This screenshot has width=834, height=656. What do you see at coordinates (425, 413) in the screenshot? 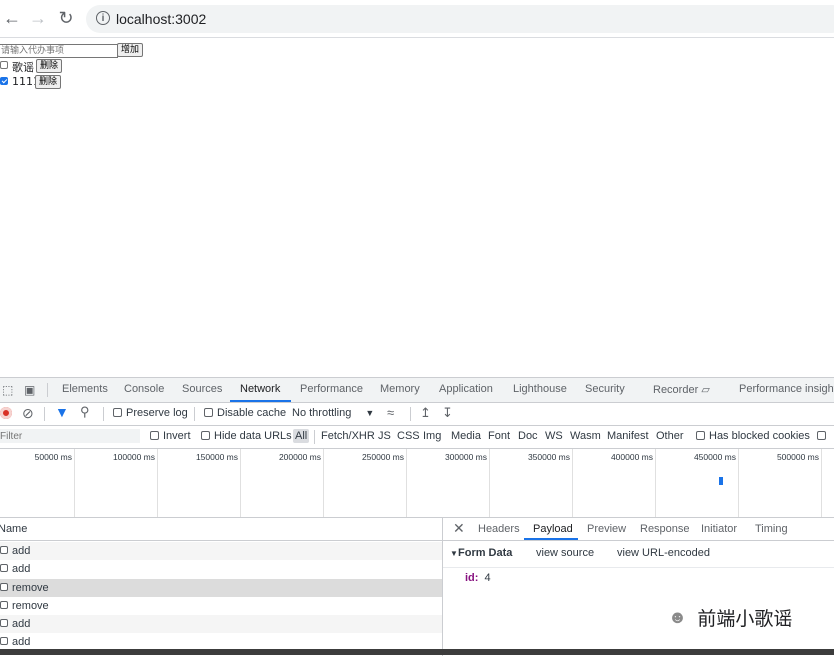
I see `import-har-icon: ↥` at bounding box center [425, 413].